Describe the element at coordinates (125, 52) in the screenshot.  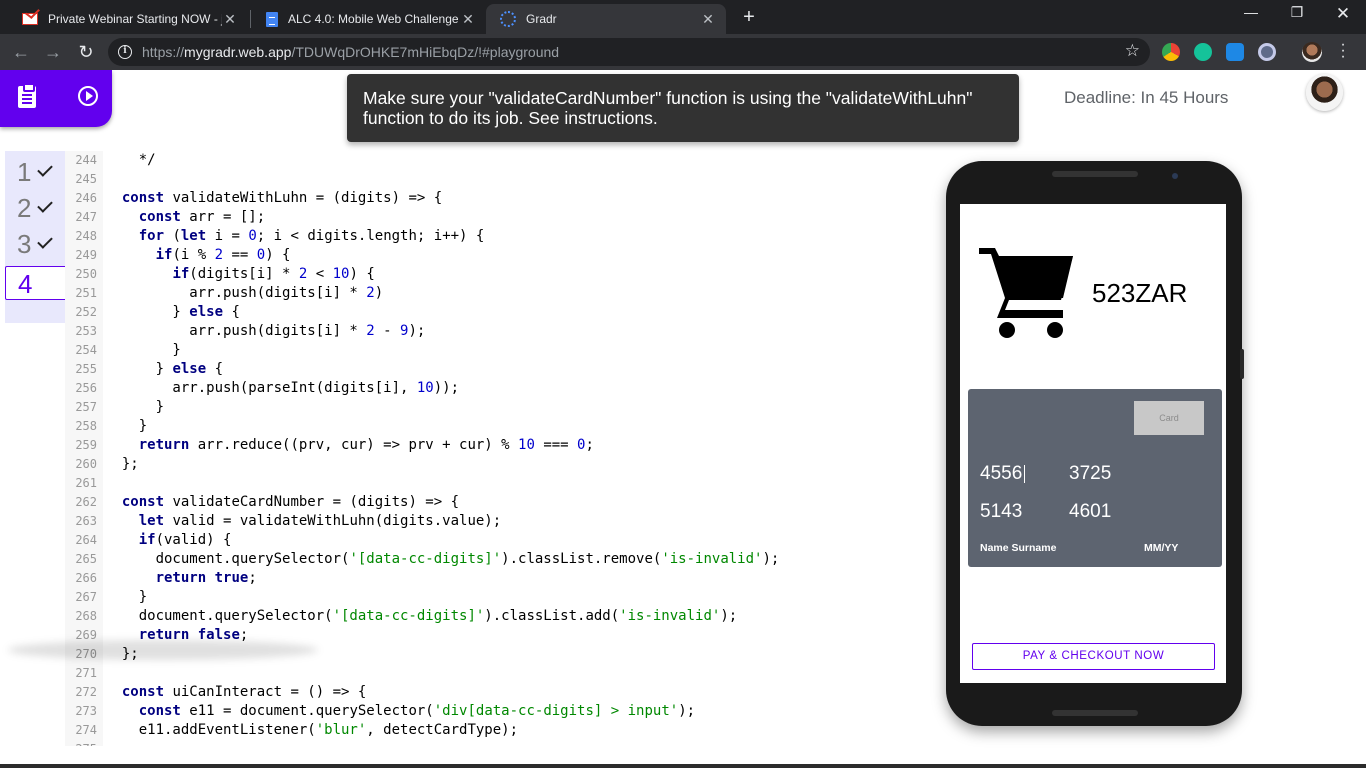
I see `info-icon: i` at that location.